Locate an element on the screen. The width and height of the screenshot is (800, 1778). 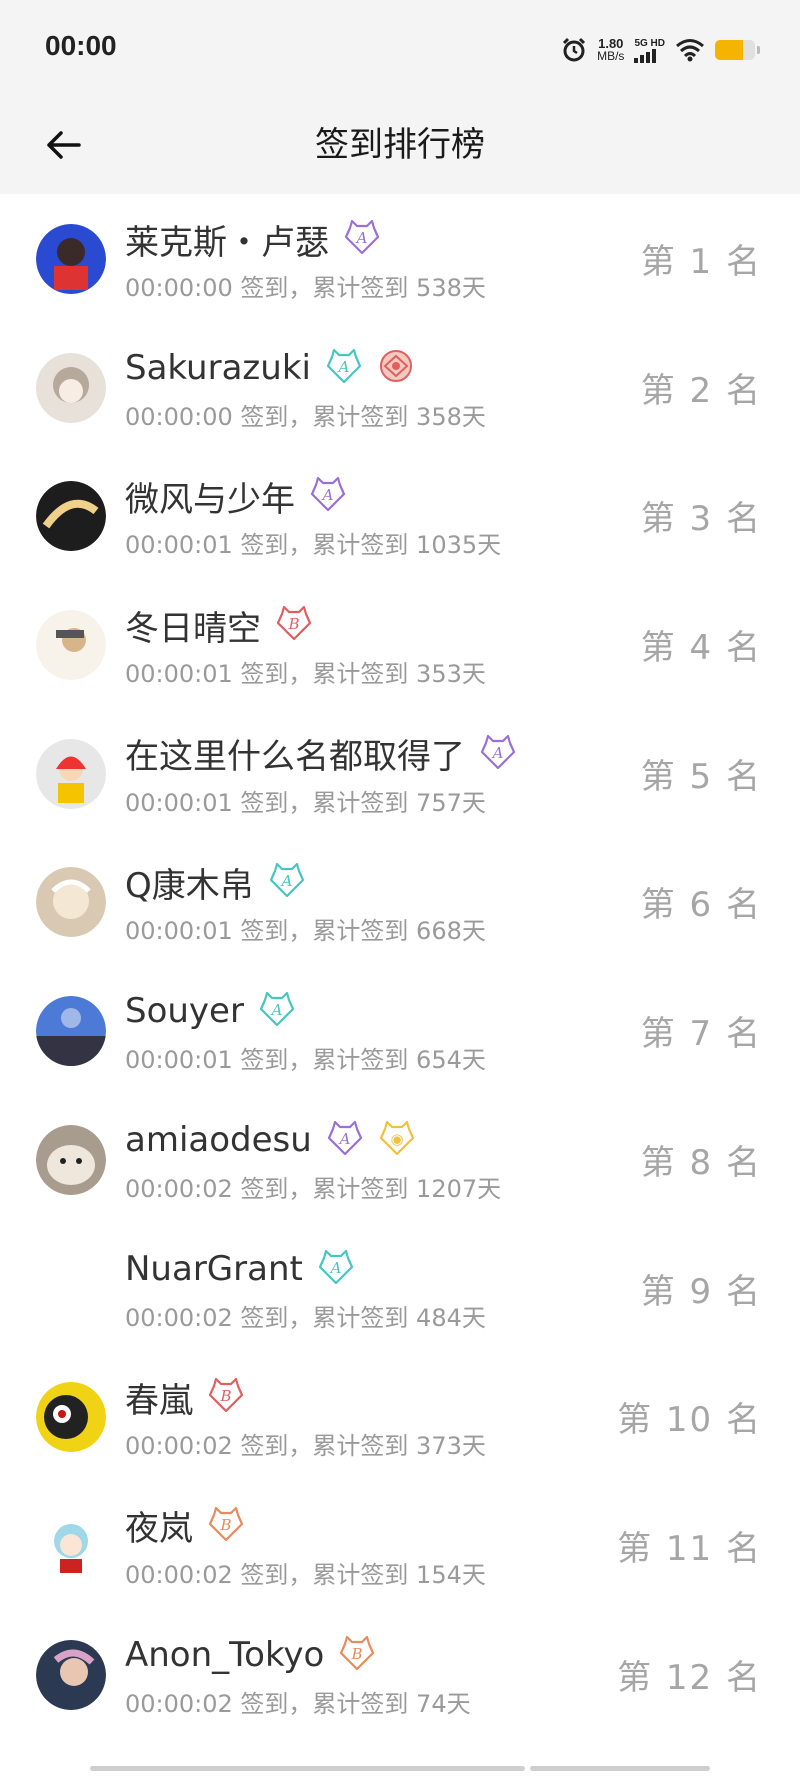
ranking-row: 冬日晴空 B 00:00:01 签到，累计签到 353天 第 4 名 is located at coordinates (400, 644).